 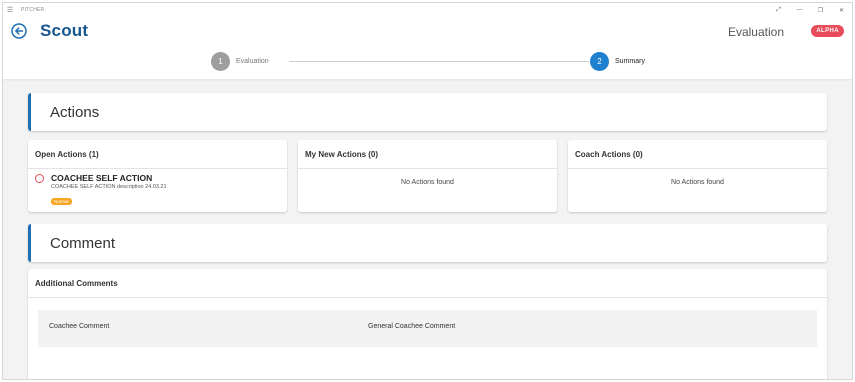 What do you see at coordinates (820, 10) in the screenshot?
I see `restore-icon: ❐` at bounding box center [820, 10].